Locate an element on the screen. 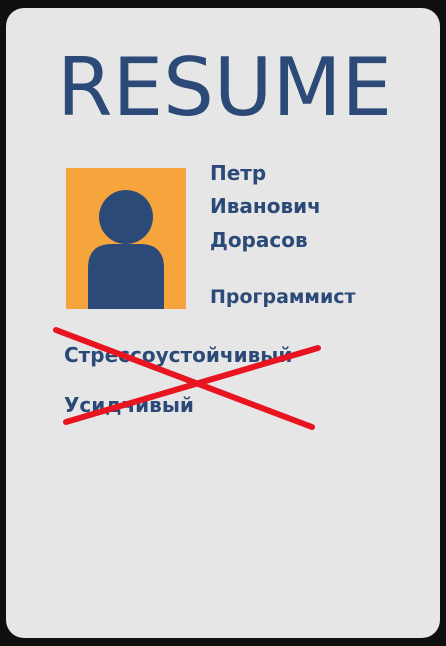 This screenshot has height=646, width=446. profile-photo is located at coordinates (126, 238).